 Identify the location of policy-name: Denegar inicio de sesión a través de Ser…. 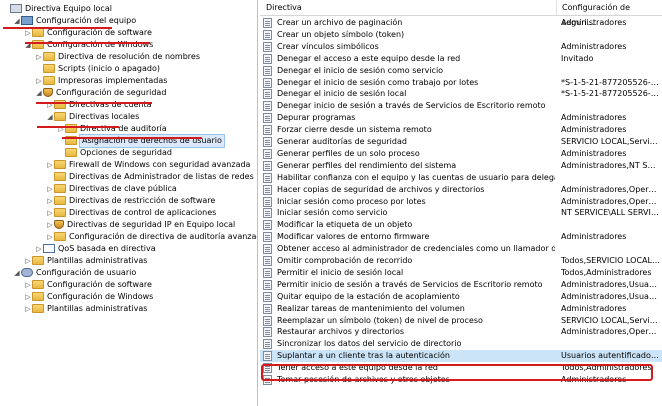
(411, 106).